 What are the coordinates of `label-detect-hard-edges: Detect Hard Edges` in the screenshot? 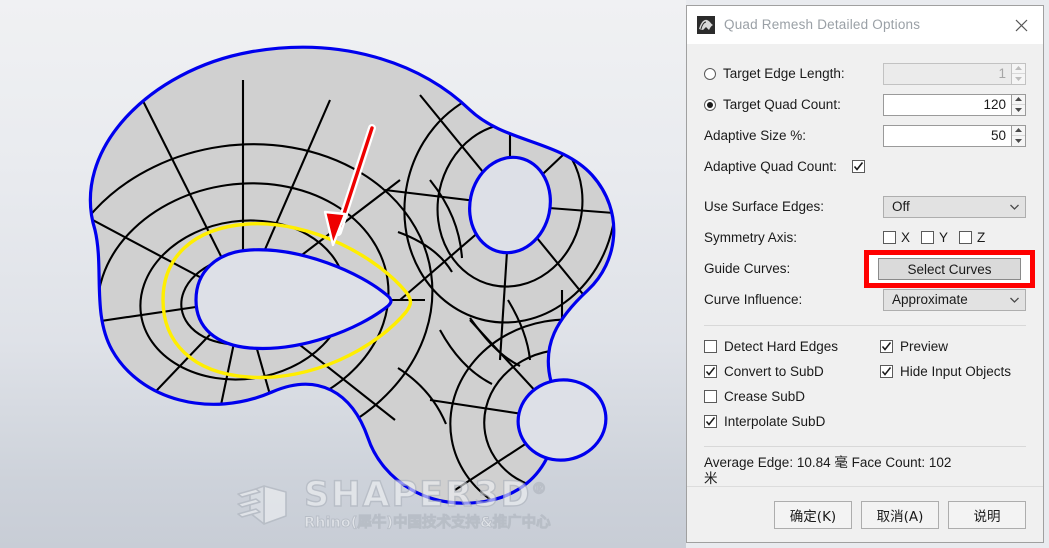 It's located at (781, 346).